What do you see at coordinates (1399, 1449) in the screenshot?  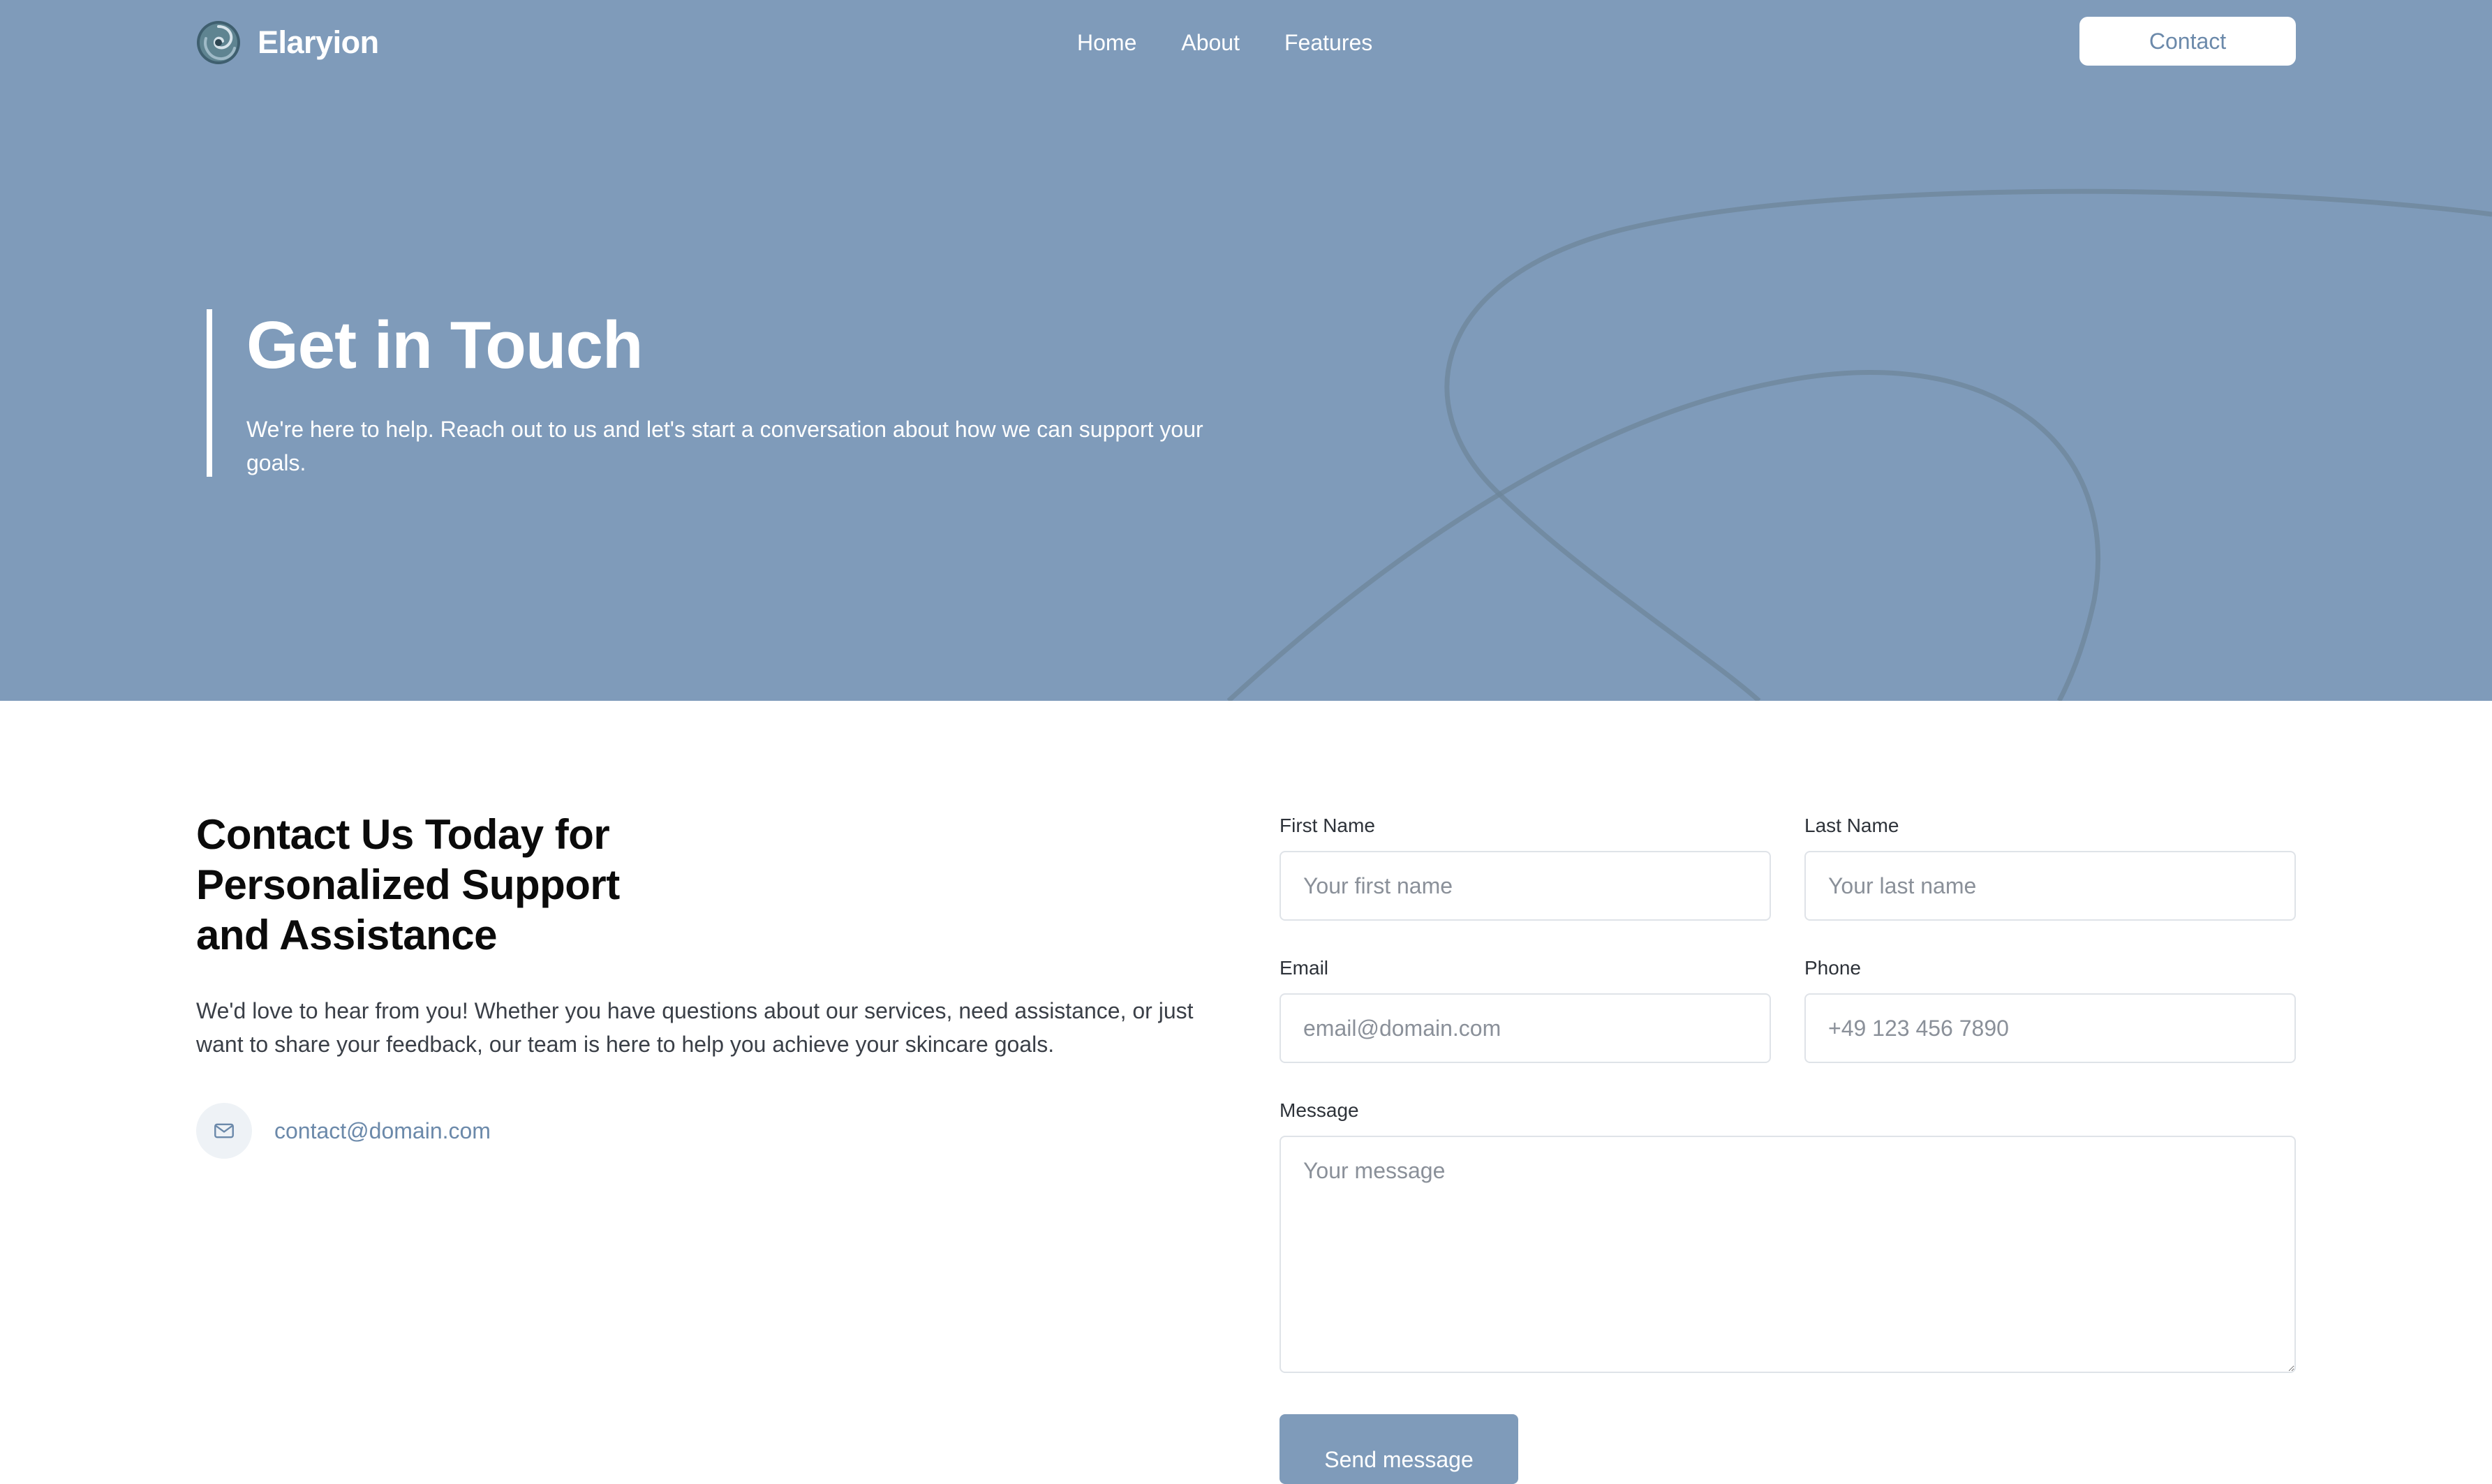 I see `send-message-button: Send message` at bounding box center [1399, 1449].